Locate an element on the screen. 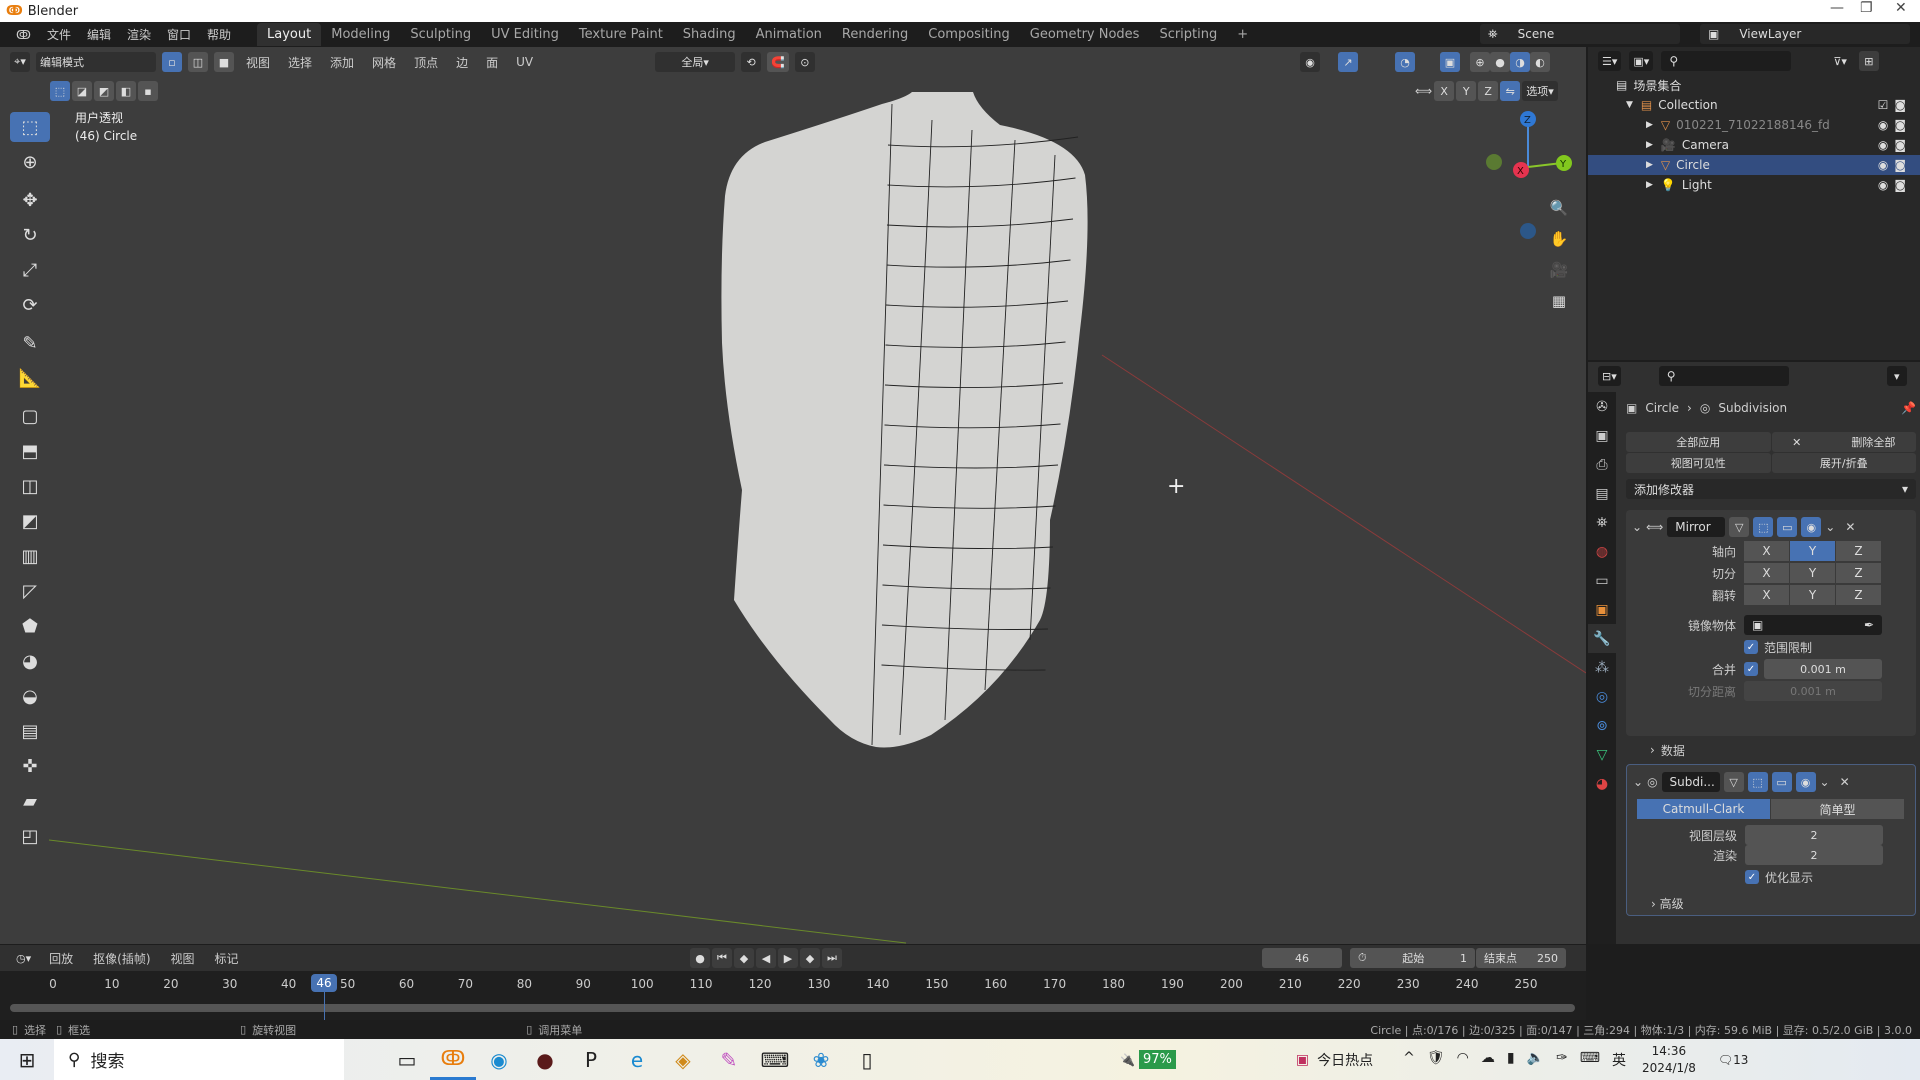  menu-help: 帮助 is located at coordinates (219, 34).